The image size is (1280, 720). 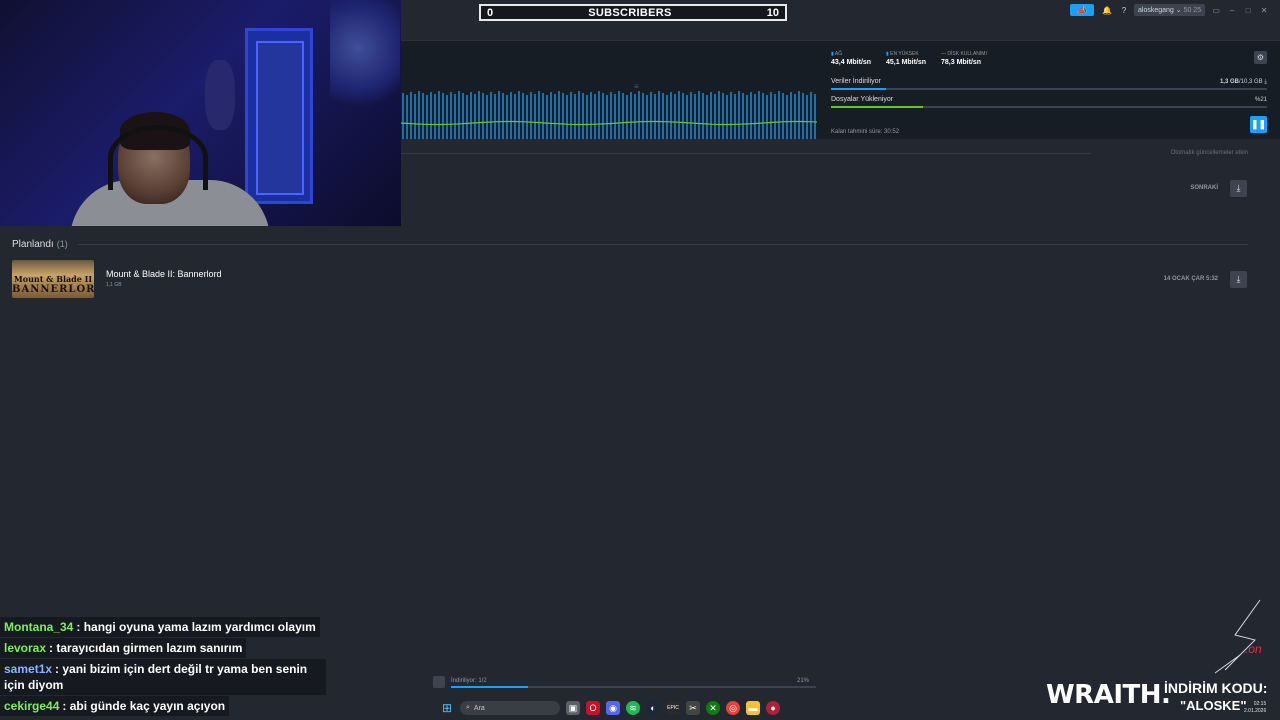 I want to click on minimize-icon: –, so click(x=1232, y=10).